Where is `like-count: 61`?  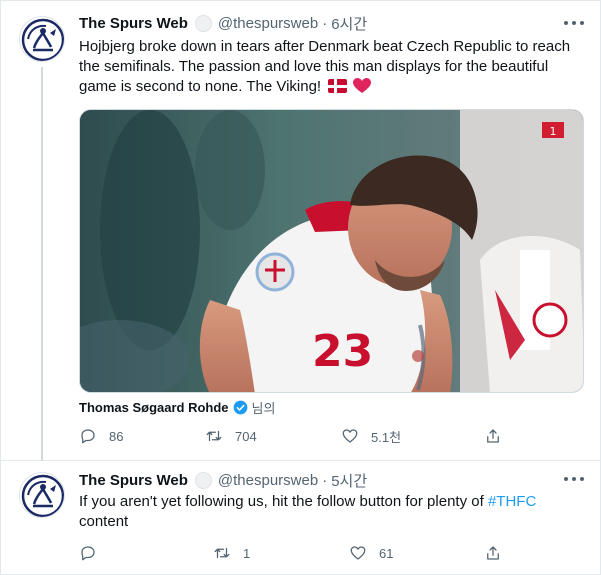 like-count: 61 is located at coordinates (386, 553).